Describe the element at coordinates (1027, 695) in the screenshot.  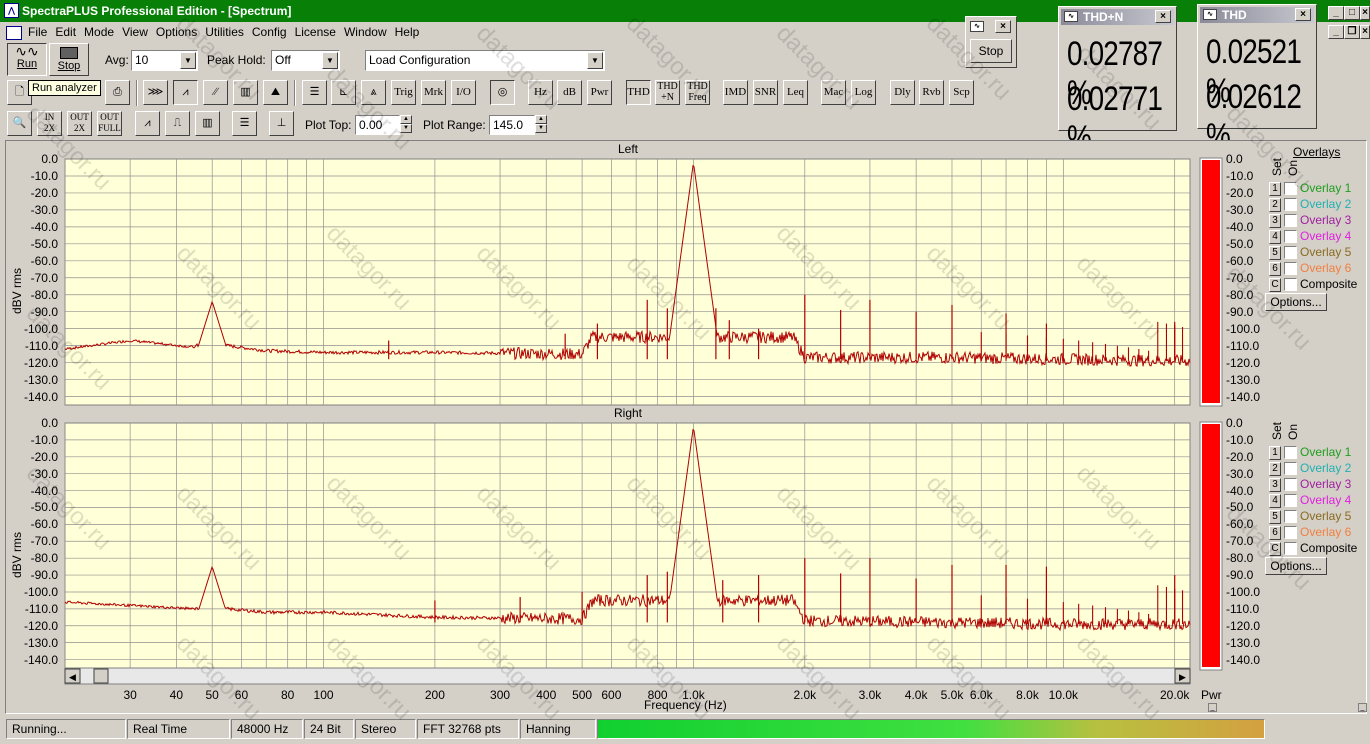
I see `x-tick-label: 8.0k` at that location.